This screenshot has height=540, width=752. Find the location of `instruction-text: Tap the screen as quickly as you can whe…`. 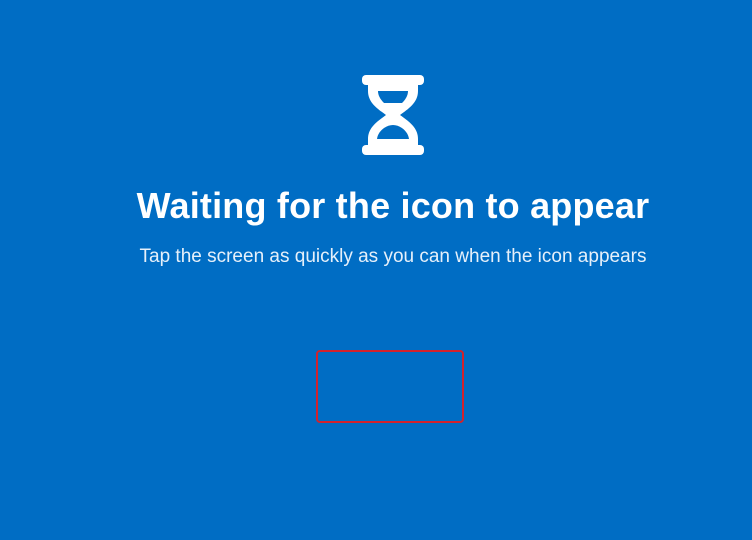

instruction-text: Tap the screen as quickly as you can whe… is located at coordinates (393, 256).